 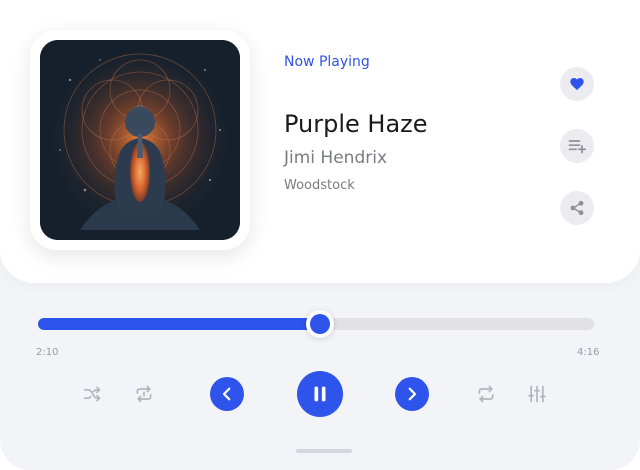 I want to click on progress-fill, so click(x=179, y=324).